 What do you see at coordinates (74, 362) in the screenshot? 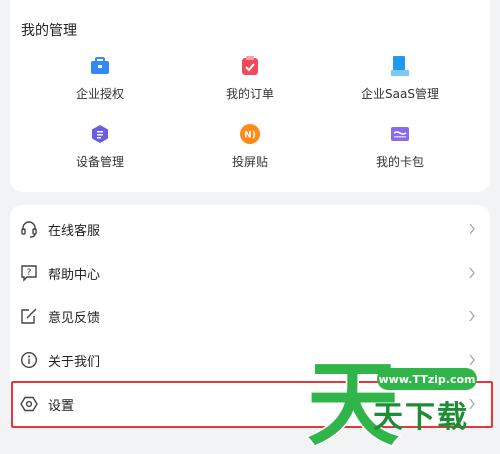
I see `menu-item-label: 关于我们` at bounding box center [74, 362].